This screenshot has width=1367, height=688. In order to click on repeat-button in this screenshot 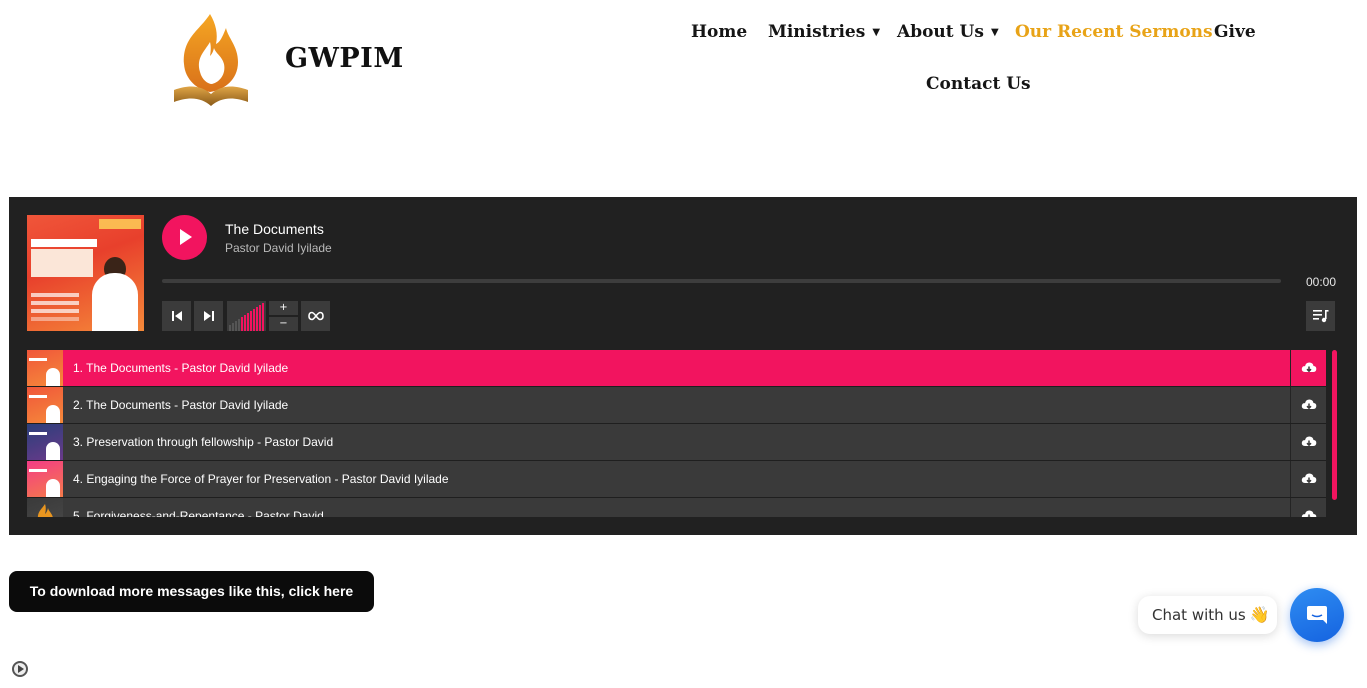, I will do `click(315, 316)`.